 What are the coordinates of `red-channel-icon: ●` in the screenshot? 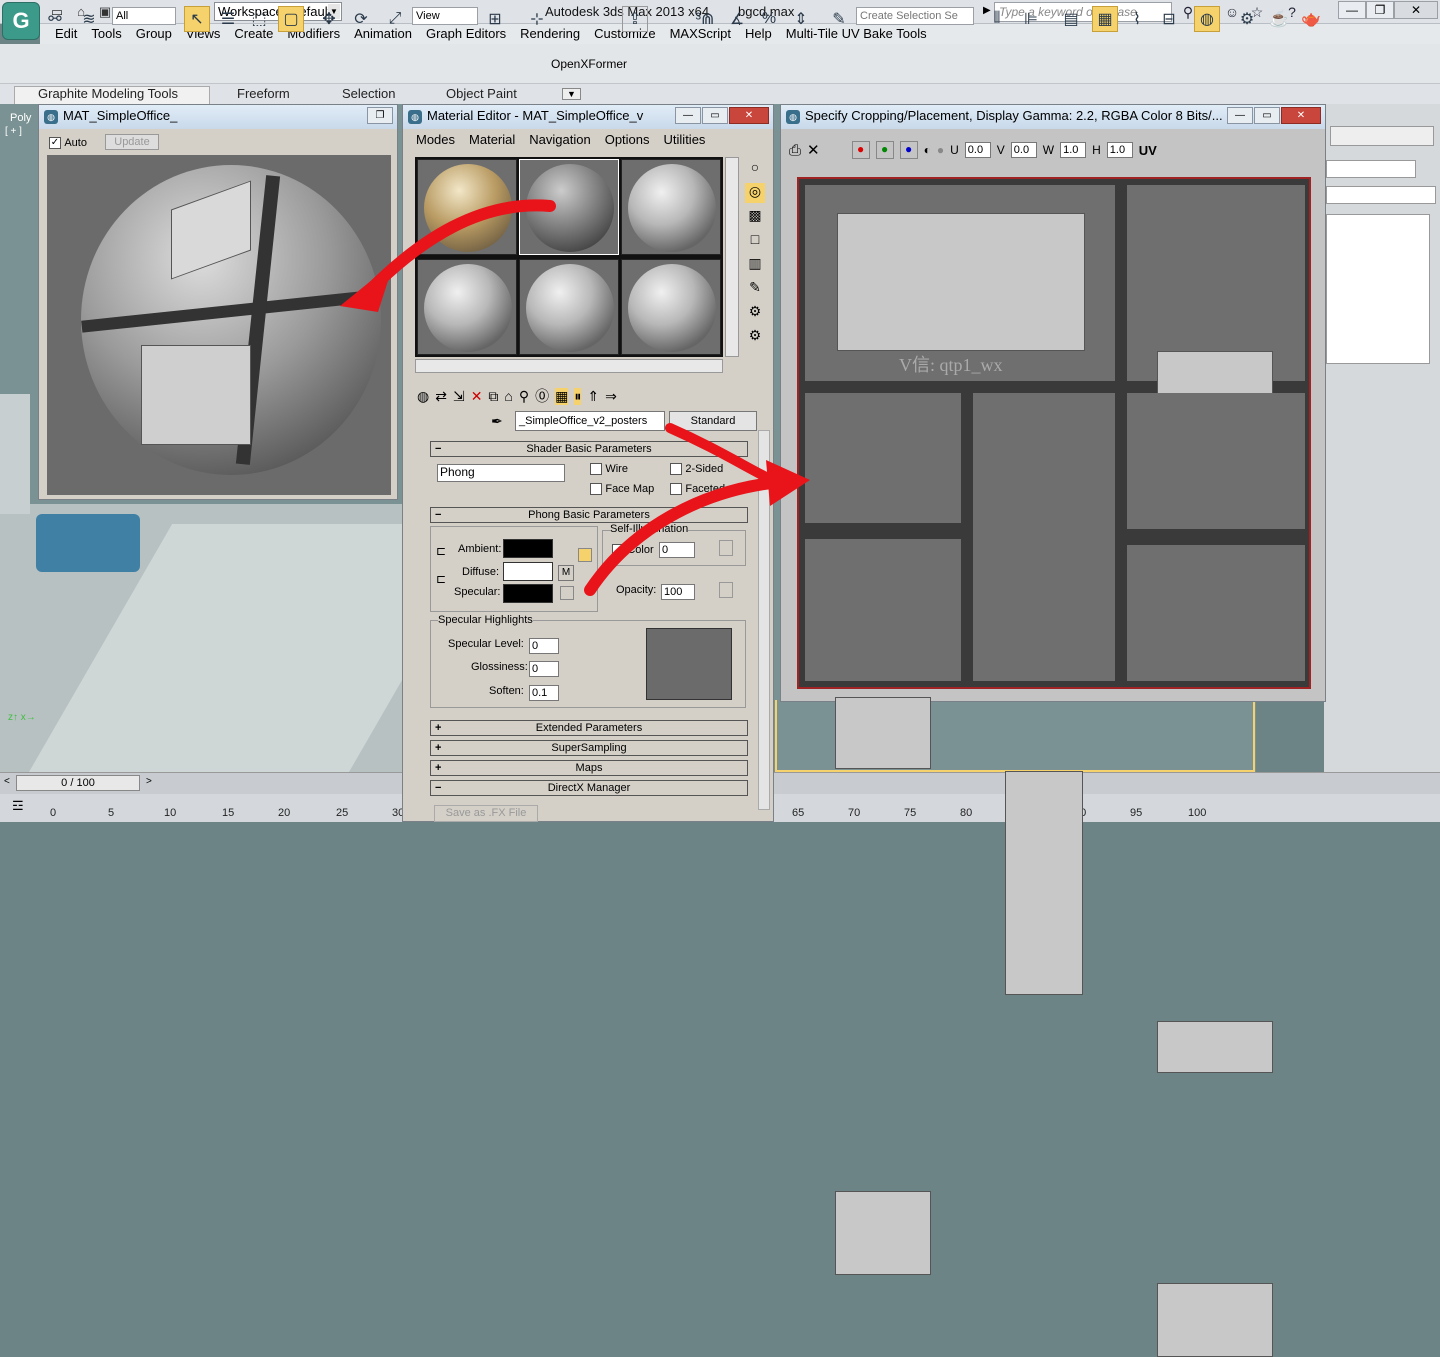 It's located at (860, 150).